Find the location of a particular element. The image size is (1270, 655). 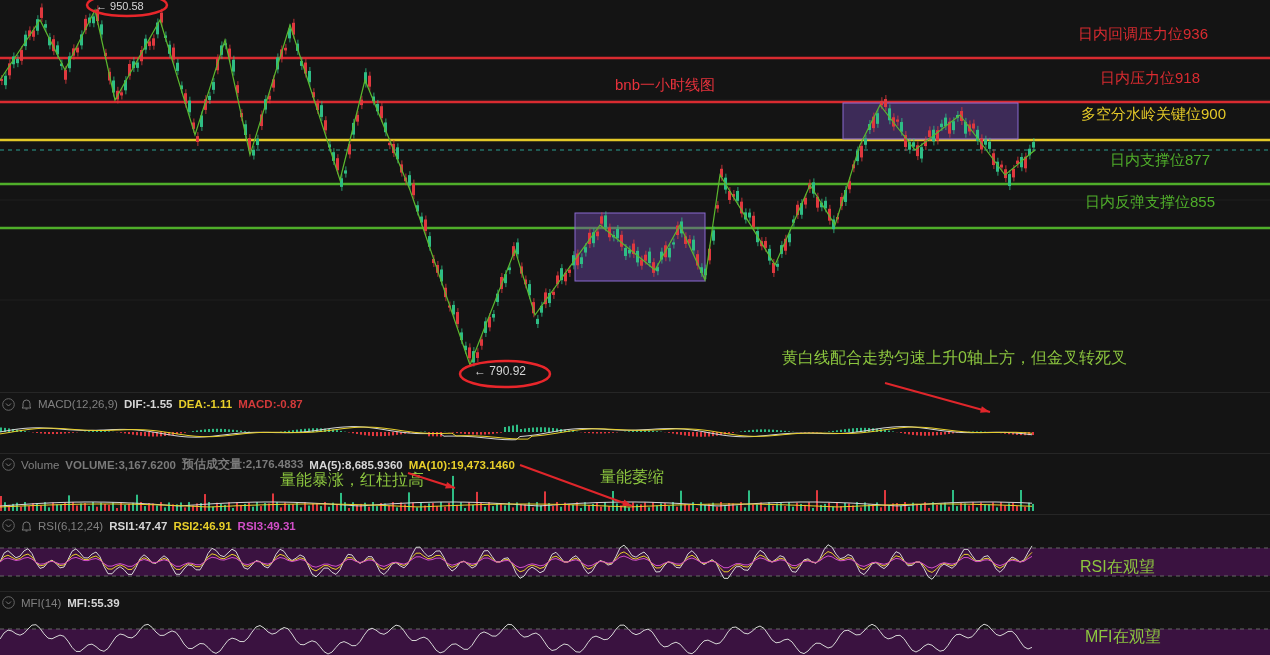

price-level-label: 日内回调压力位936 is located at coordinates (1143, 34).